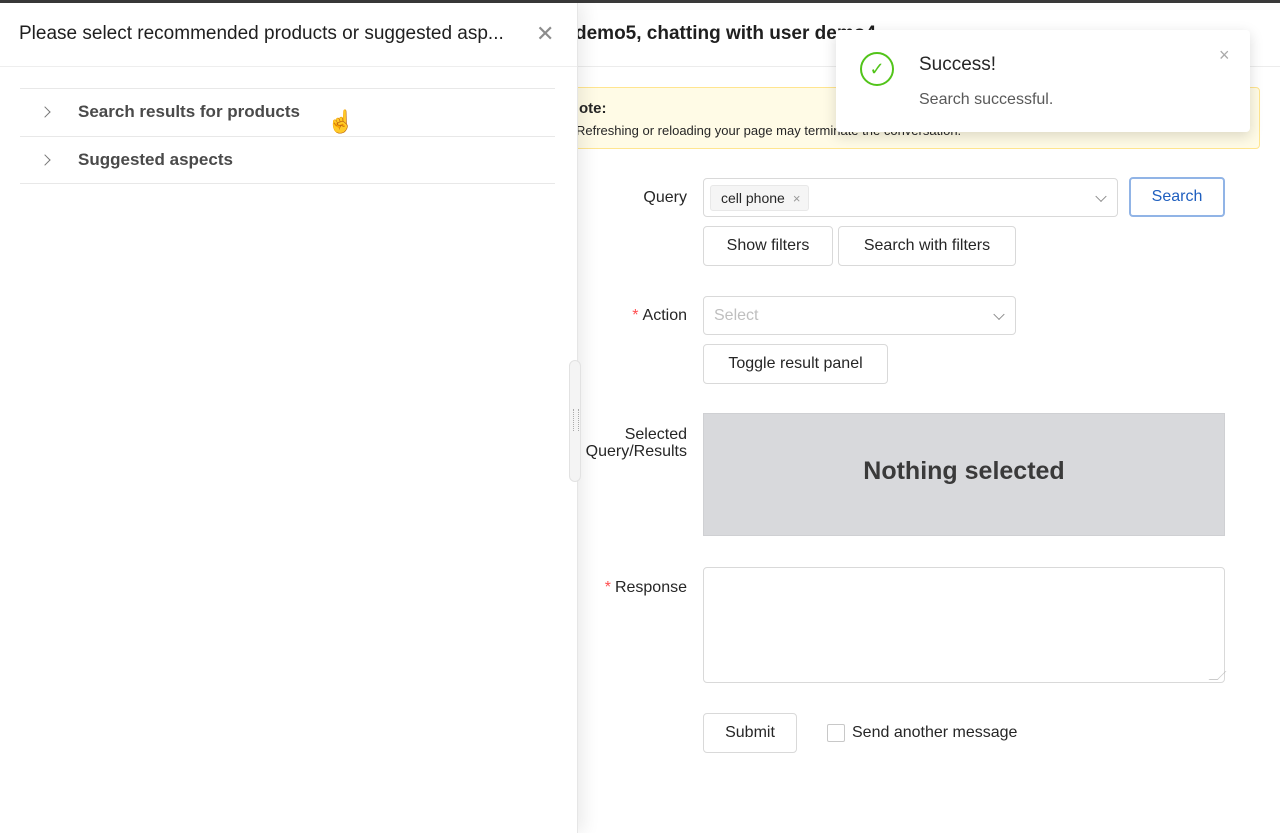 This screenshot has width=1280, height=833. What do you see at coordinates (797, 198) in the screenshot?
I see `tag-close-icon: ×` at bounding box center [797, 198].